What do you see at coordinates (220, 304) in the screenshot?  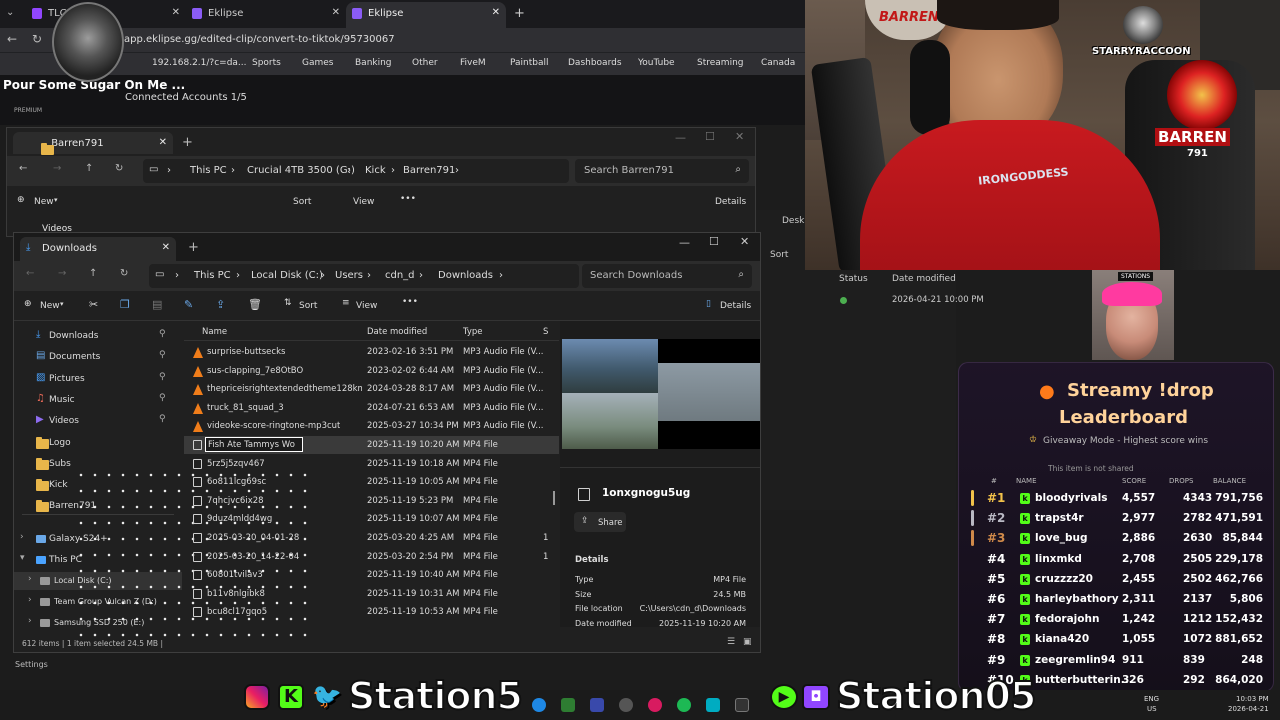 I see `share-icon: ⇪` at bounding box center [220, 304].